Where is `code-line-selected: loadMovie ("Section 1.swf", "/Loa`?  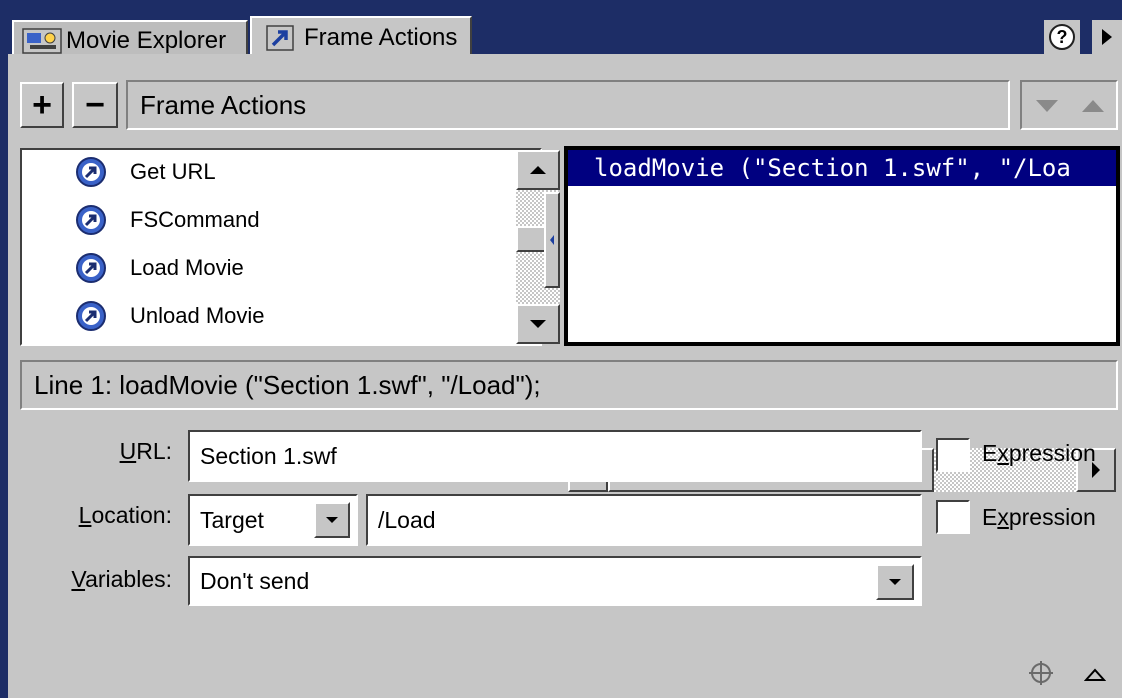
code-line-selected: loadMovie ("Section 1.swf", "/Loa is located at coordinates (842, 168).